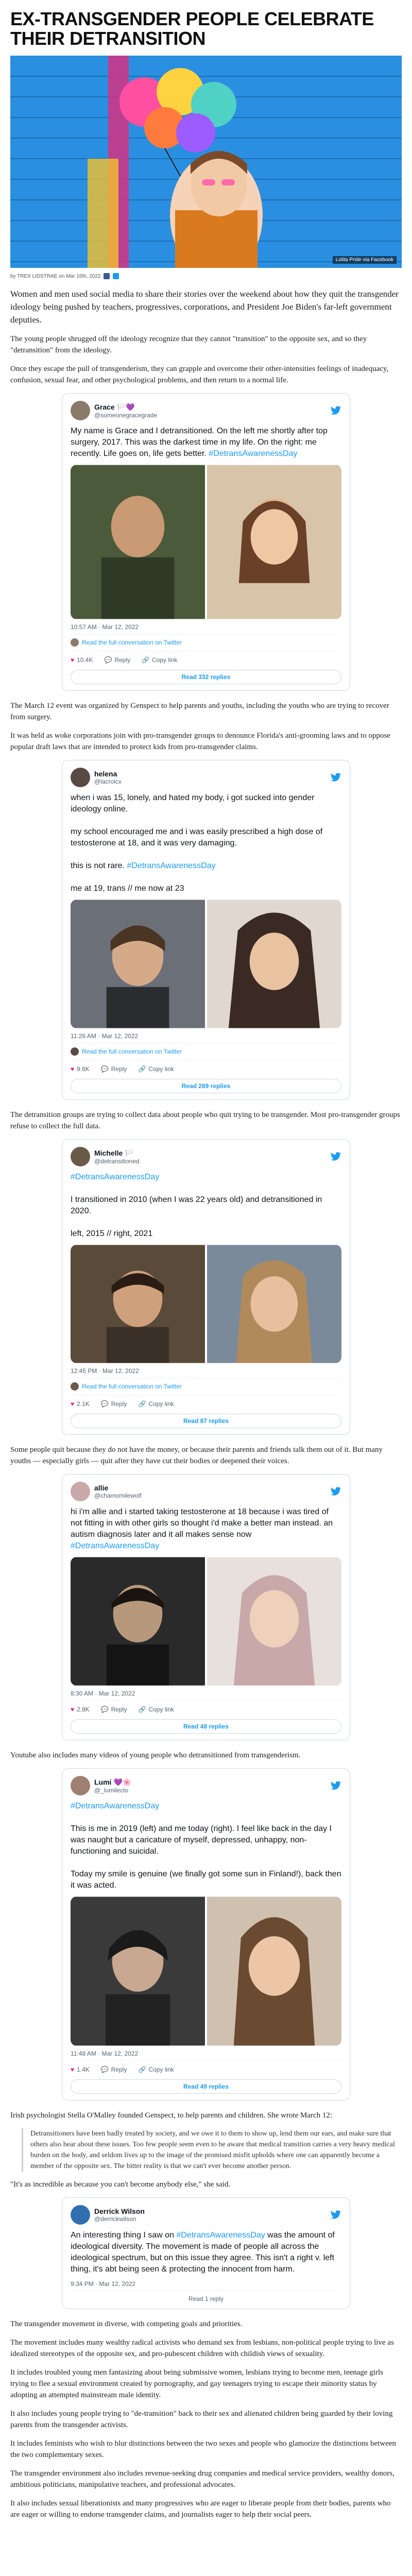 The height and width of the screenshot is (2576, 412). I want to click on tweet-header: Derrick Wilson @derrickwilson, so click(206, 2215).